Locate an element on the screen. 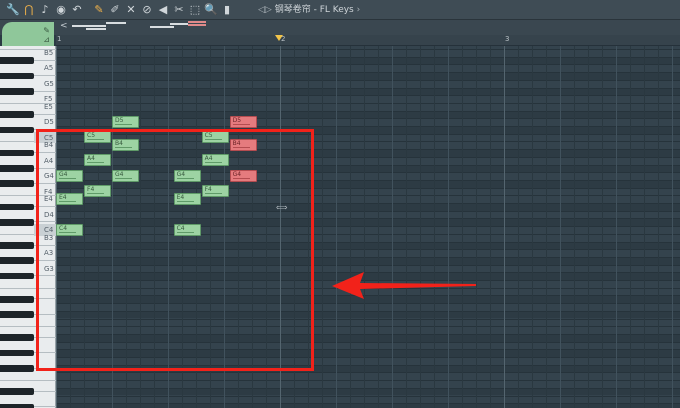 The height and width of the screenshot is (408, 680). note: D5 is located at coordinates (125, 121).